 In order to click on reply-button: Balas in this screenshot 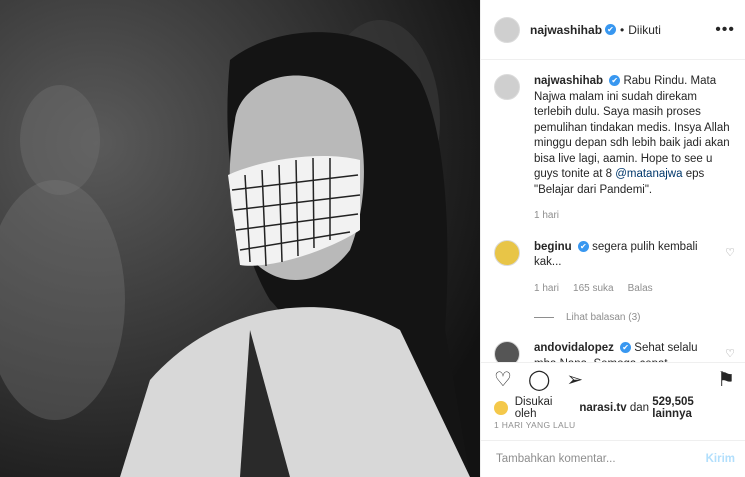, I will do `click(640, 289)`.